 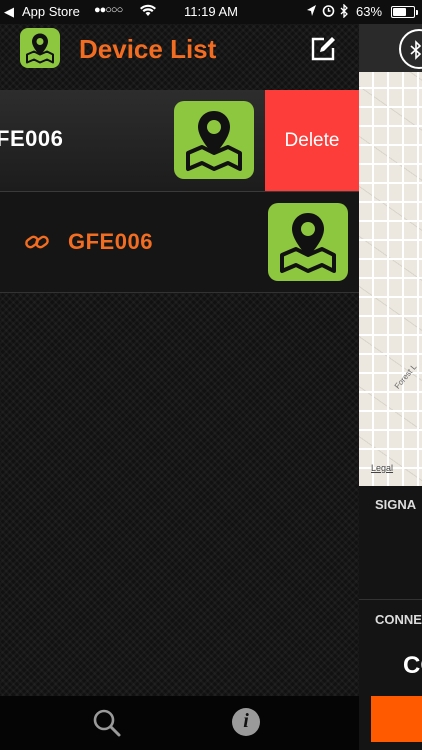 I want to click on device-name: FE006, so click(x=32, y=138).